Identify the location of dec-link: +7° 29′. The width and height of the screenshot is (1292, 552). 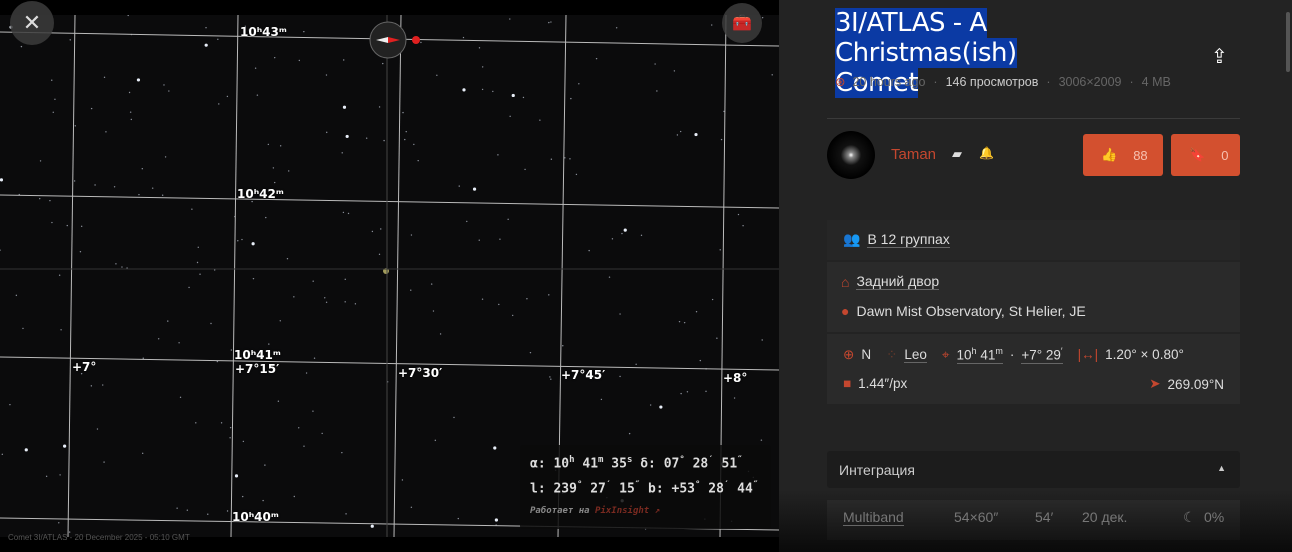
(1042, 355).